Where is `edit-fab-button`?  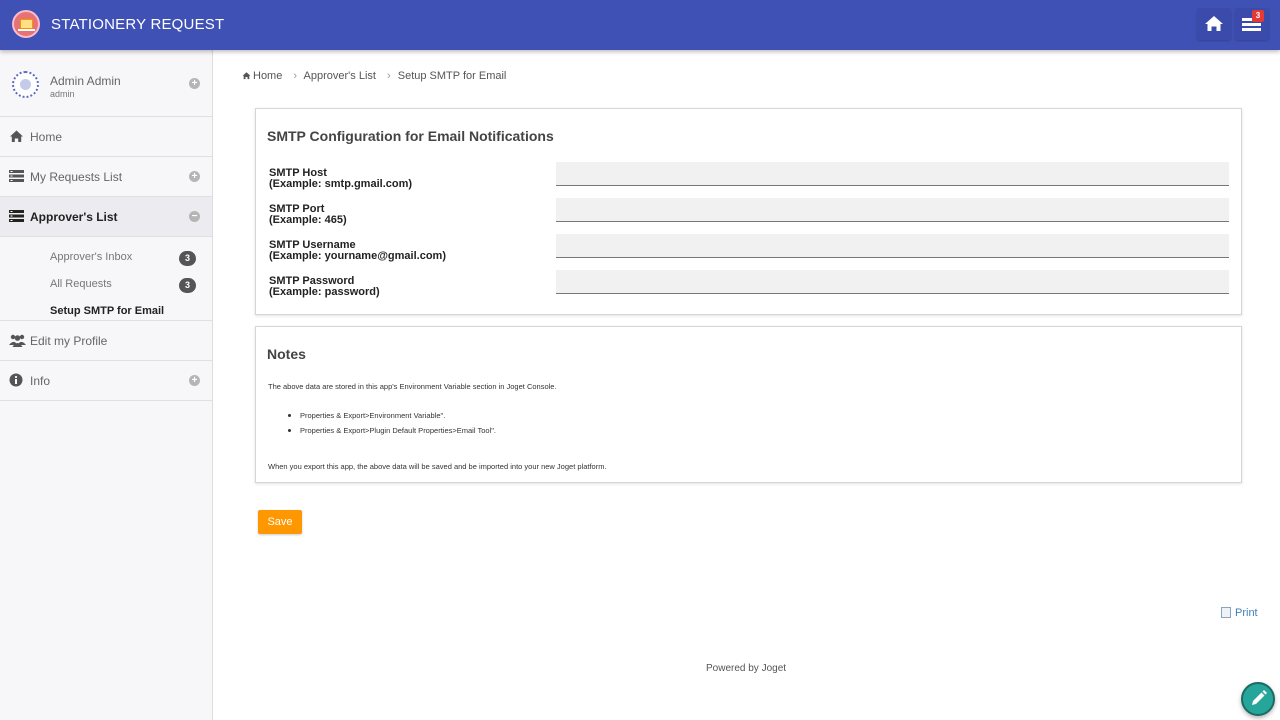
edit-fab-button is located at coordinates (1258, 699).